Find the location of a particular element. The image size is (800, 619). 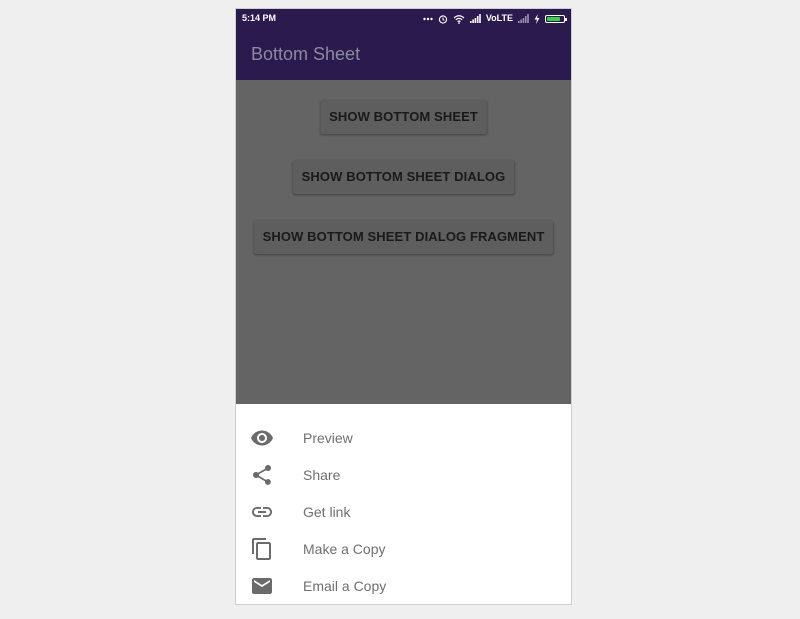

battery-icon is located at coordinates (556, 18).